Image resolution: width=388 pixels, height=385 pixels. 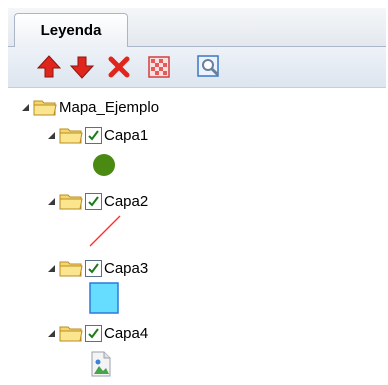 What do you see at coordinates (126, 201) in the screenshot?
I see `layer-label: Capa2` at bounding box center [126, 201].